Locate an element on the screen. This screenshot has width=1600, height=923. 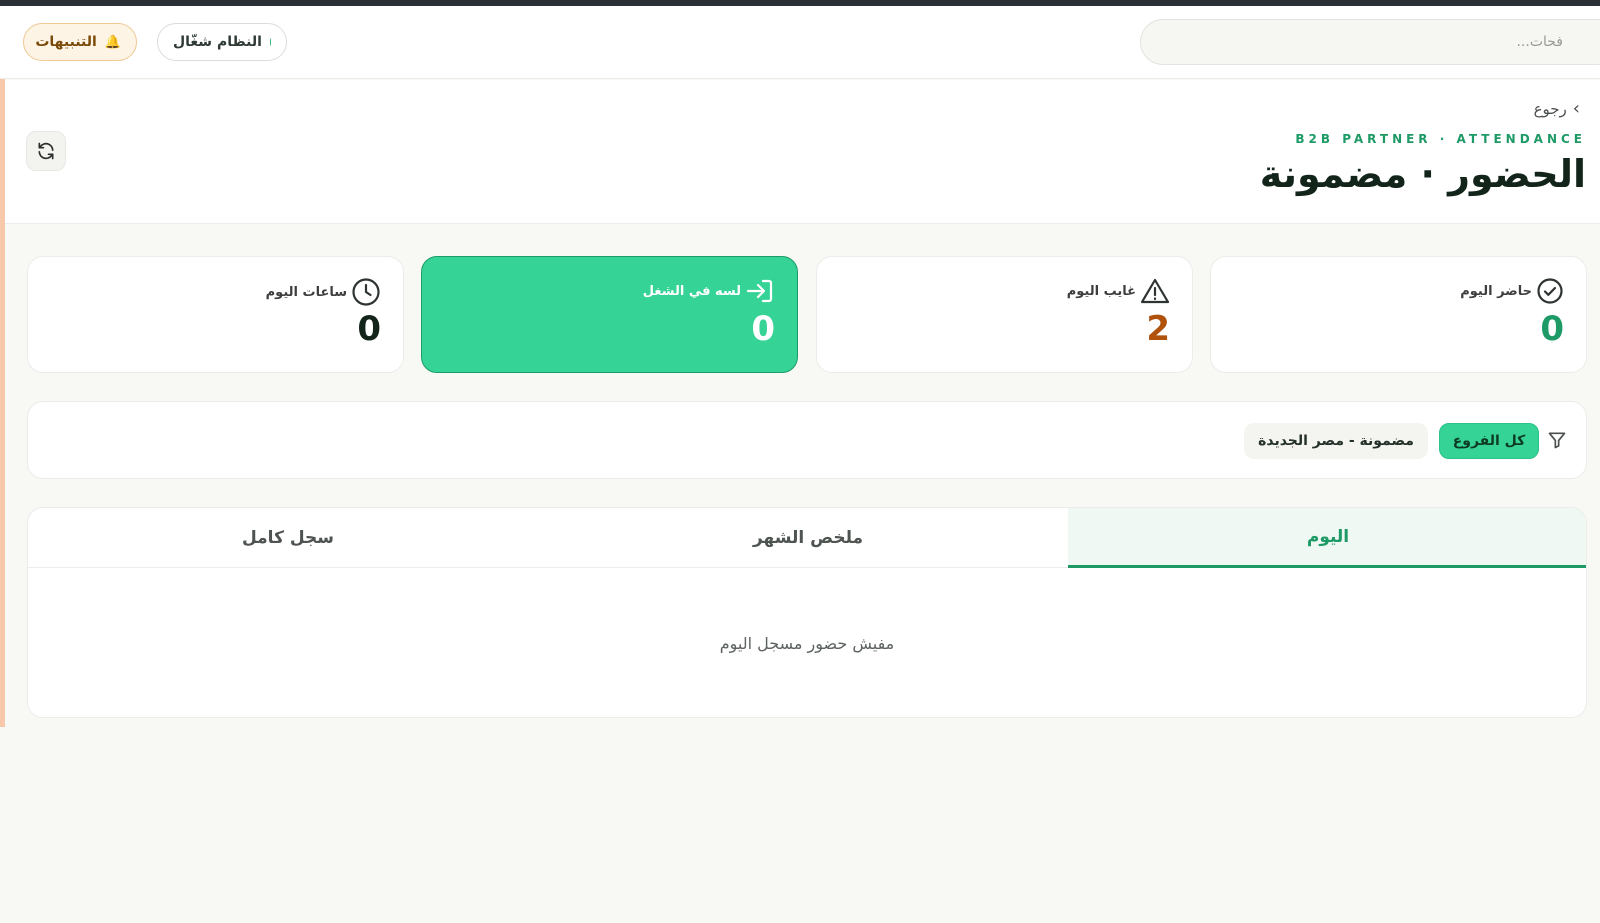
stat-card-absent: غايب اليوم 2 is located at coordinates (1004, 314).